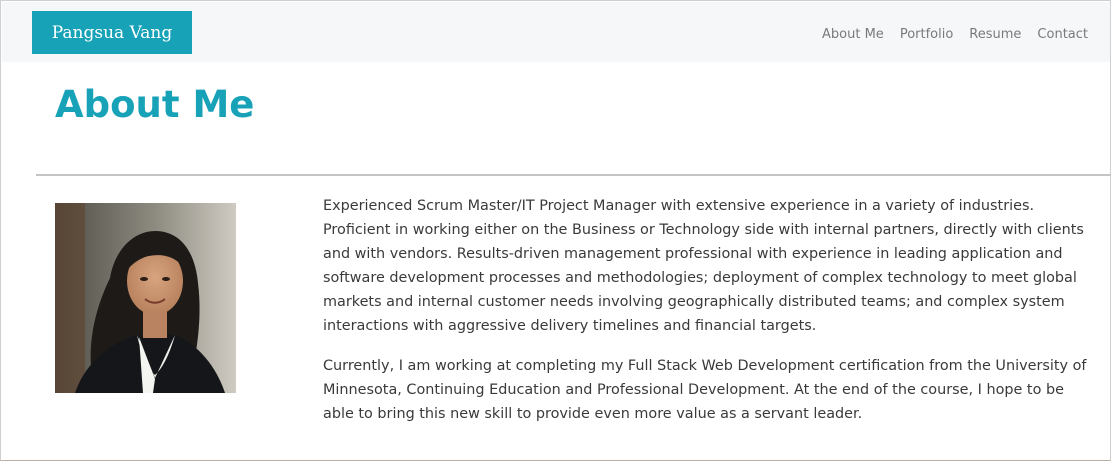 The height and width of the screenshot is (461, 1111). Describe the element at coordinates (155, 104) in the screenshot. I see `page-title: About Me` at that location.